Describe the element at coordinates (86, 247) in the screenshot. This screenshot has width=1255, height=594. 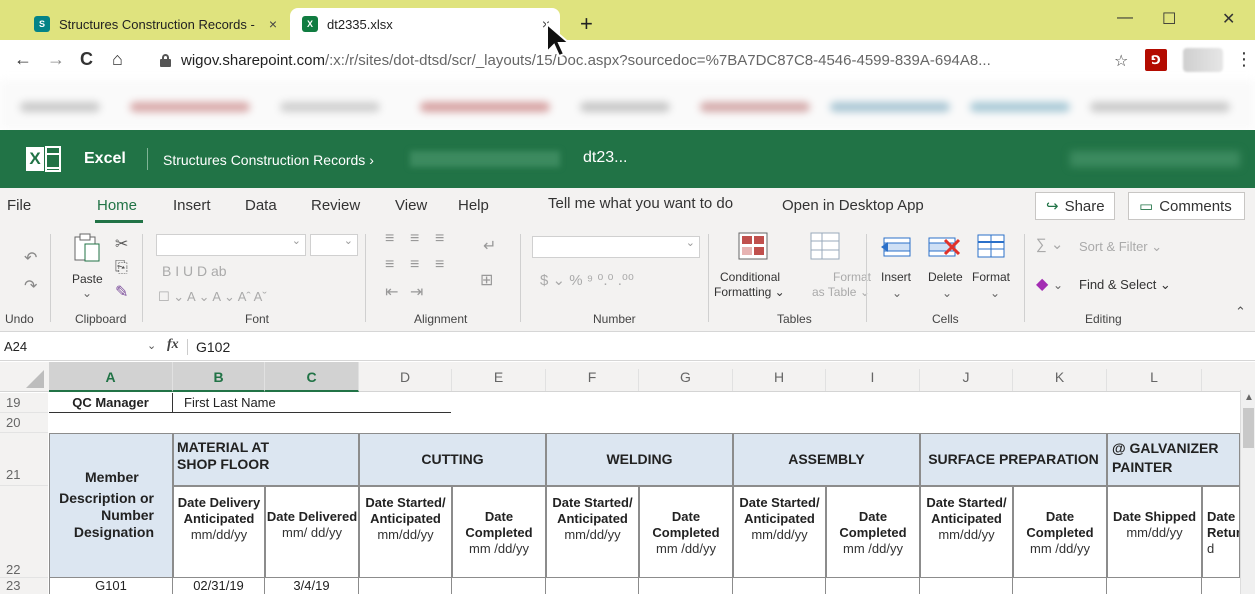
I see `paste-icon` at that location.